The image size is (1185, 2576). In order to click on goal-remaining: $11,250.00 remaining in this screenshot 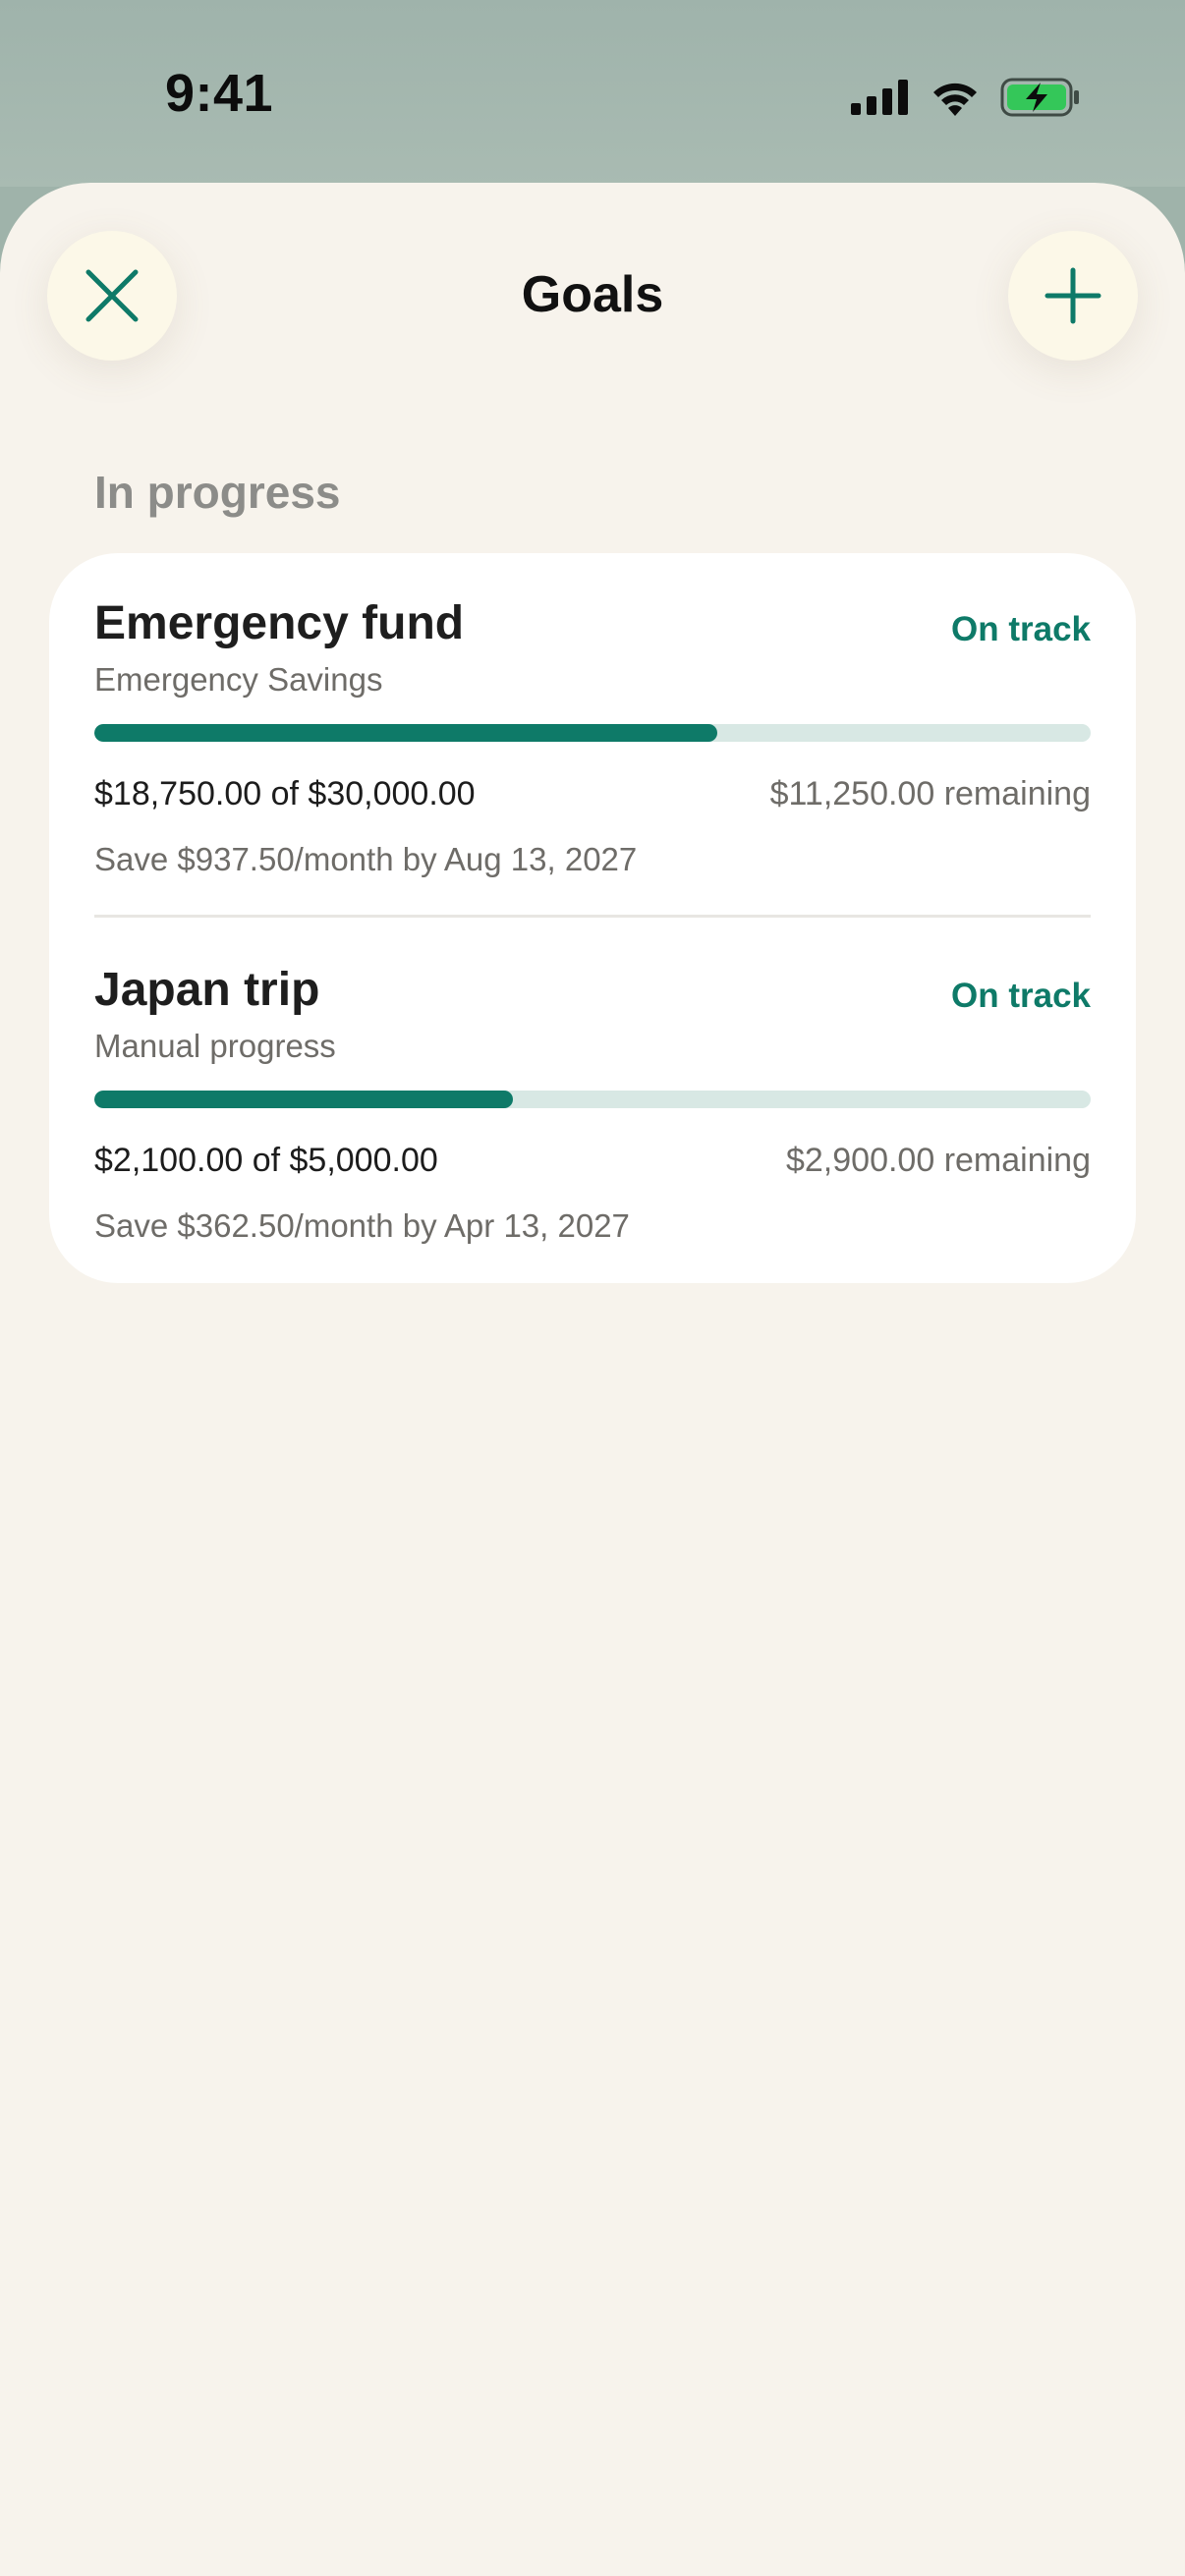, I will do `click(930, 793)`.